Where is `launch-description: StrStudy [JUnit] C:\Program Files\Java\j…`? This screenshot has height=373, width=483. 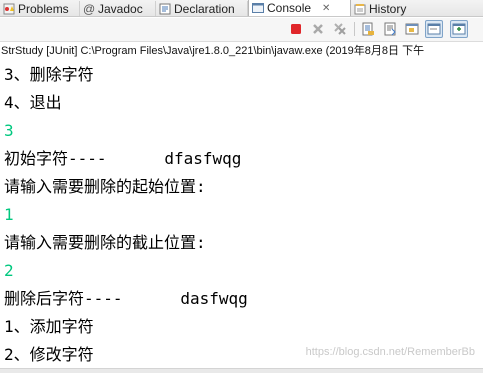 launch-description: StrStudy [JUnit] C:\Program Files\Java\j… is located at coordinates (213, 51).